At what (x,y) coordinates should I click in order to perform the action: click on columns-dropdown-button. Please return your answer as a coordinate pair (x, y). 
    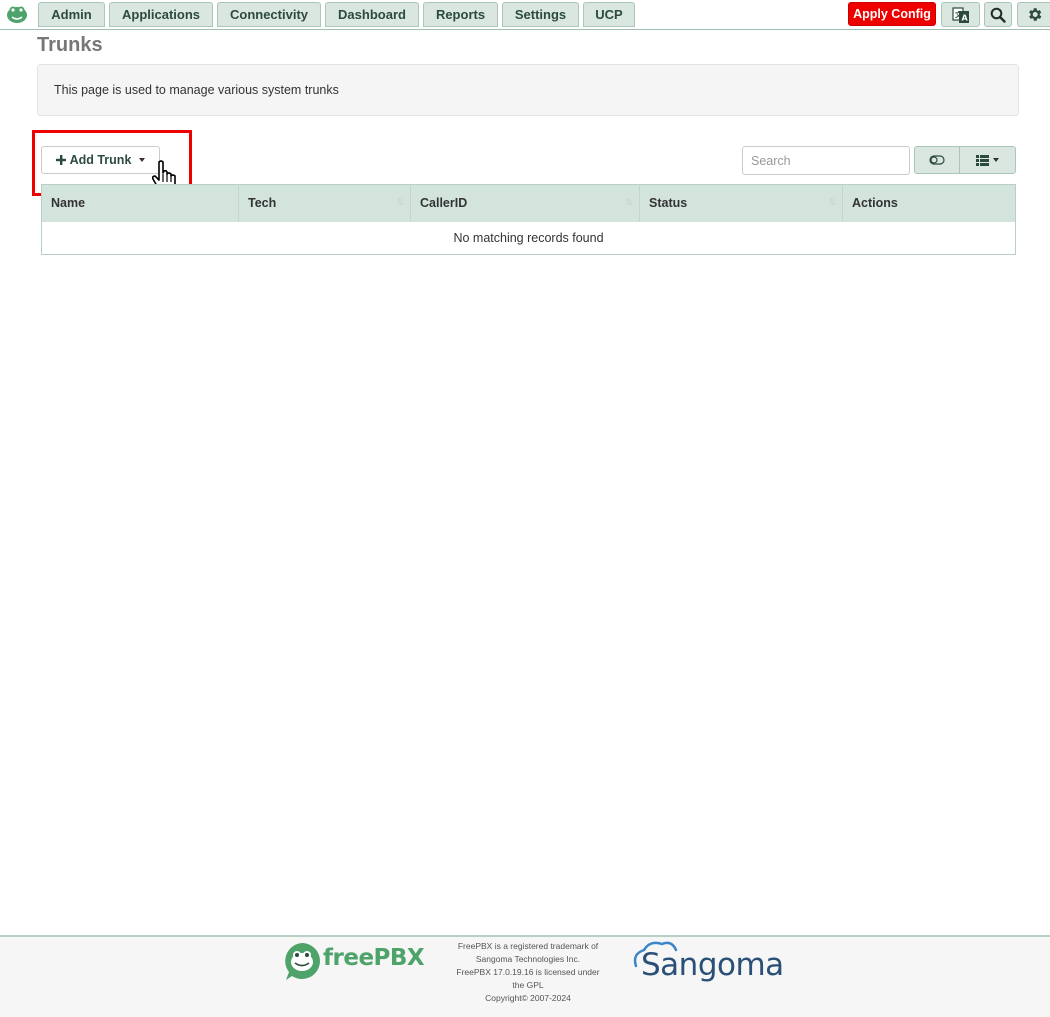
    Looking at the image, I should click on (987, 160).